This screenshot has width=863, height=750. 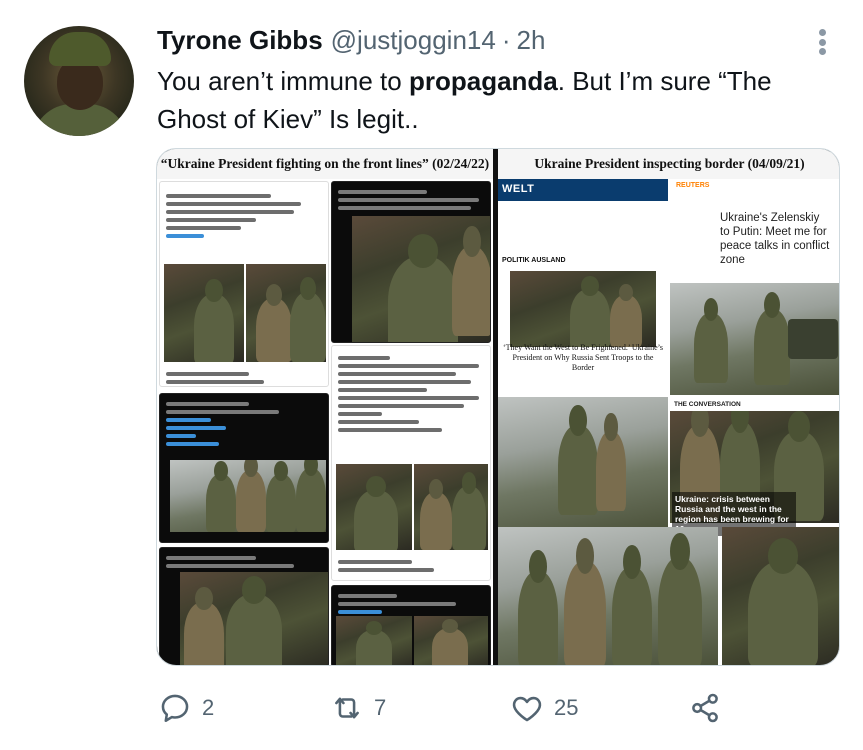 I want to click on more-icon, so click(x=822, y=42).